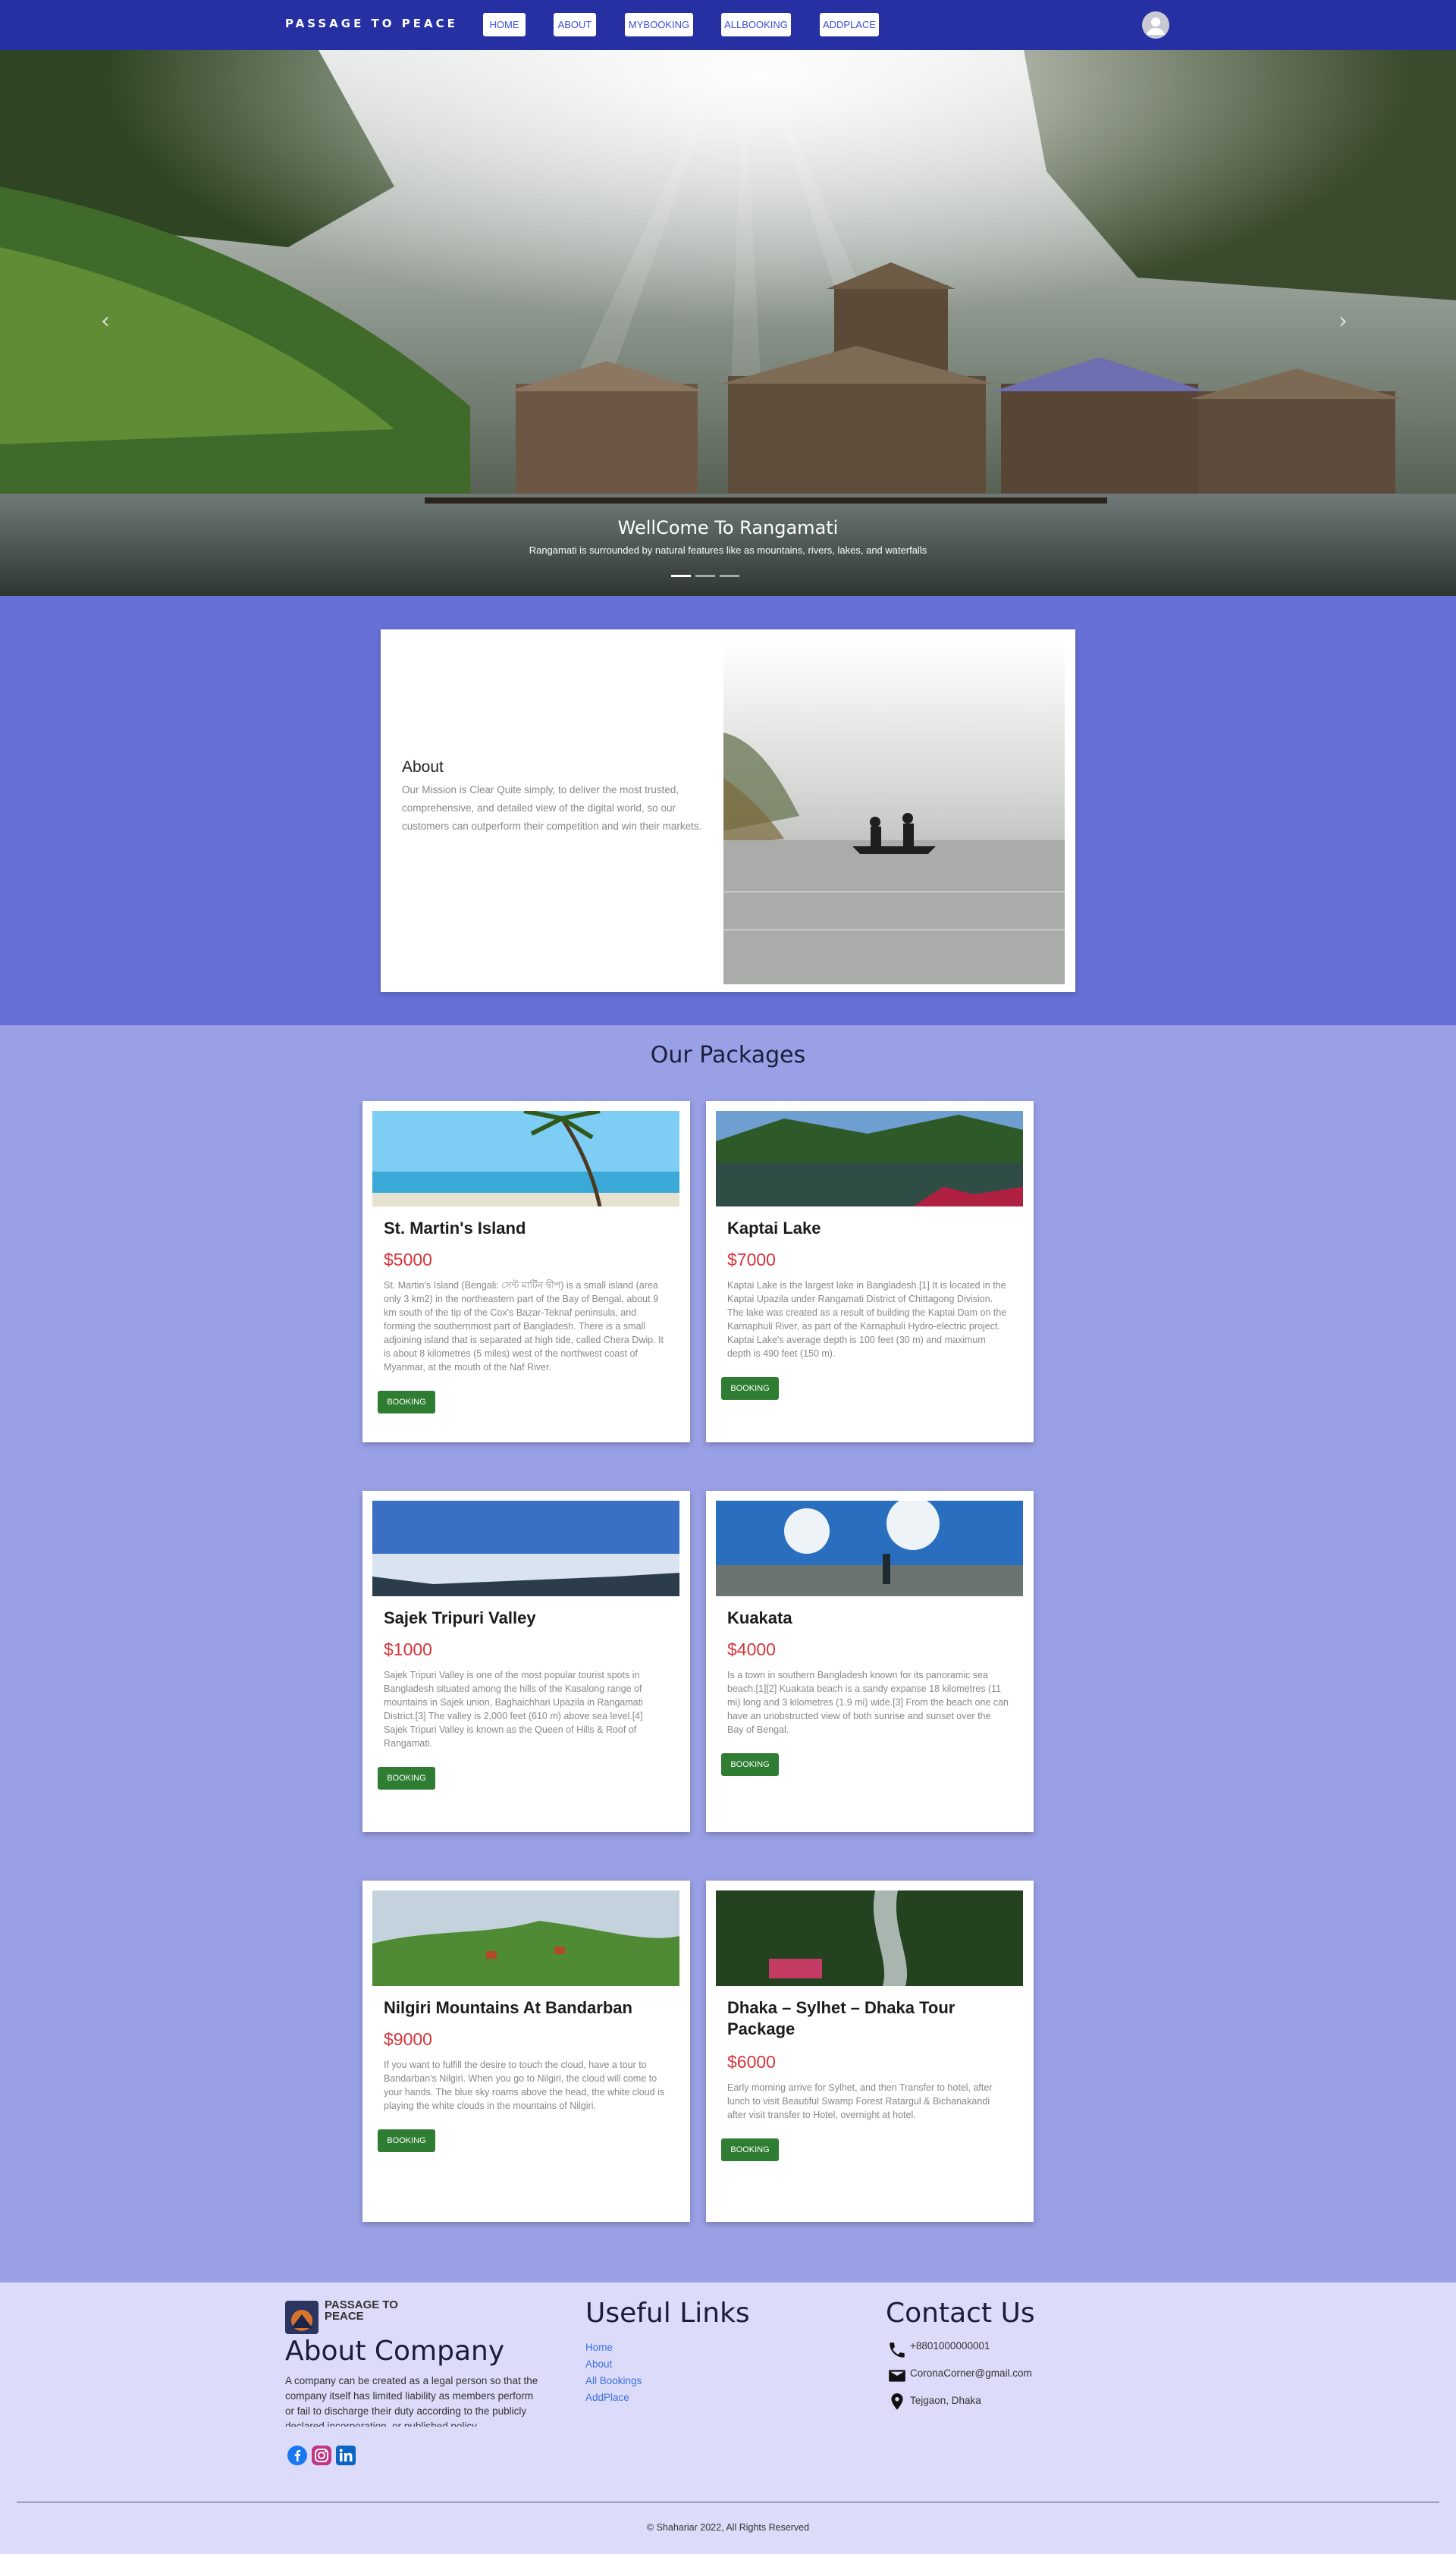  I want to click on package-name: St. Martin's Island, so click(455, 1228).